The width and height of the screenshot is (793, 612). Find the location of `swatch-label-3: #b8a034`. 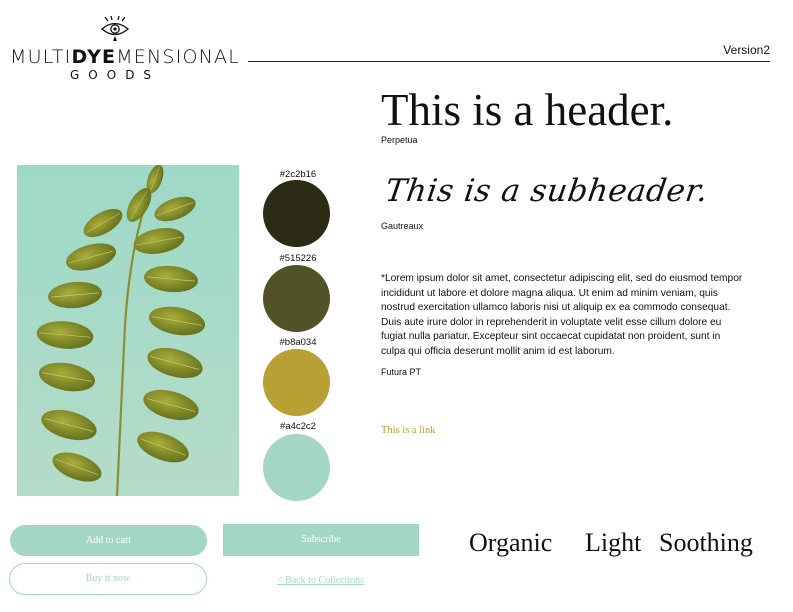

swatch-label-3: #b8a034 is located at coordinates (298, 342).